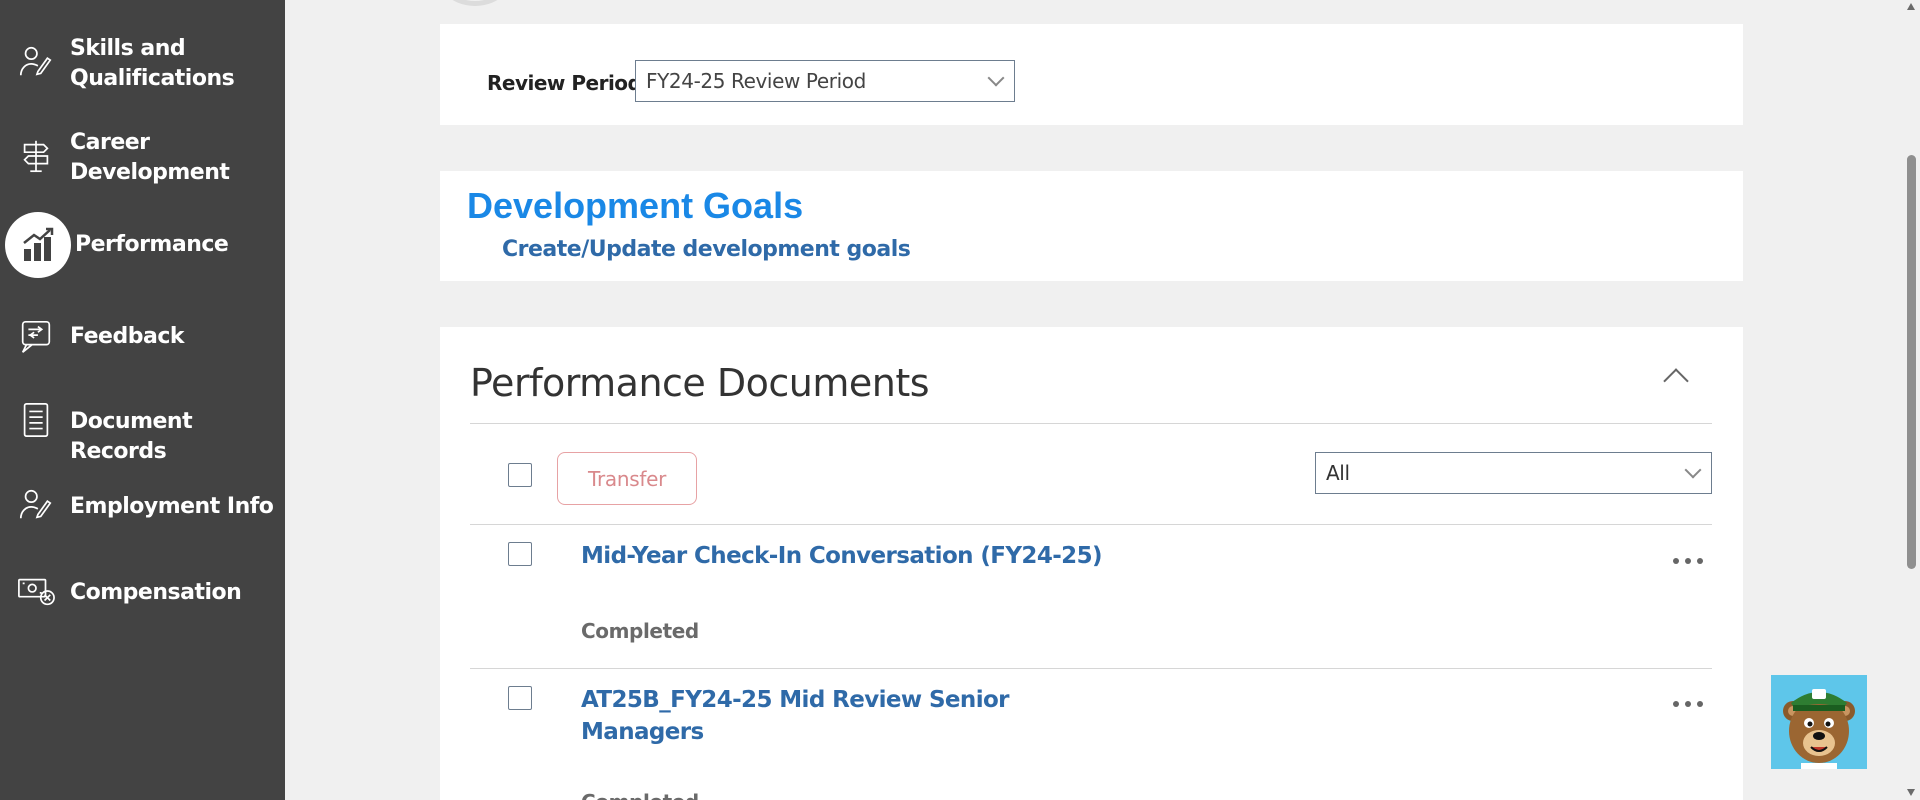  Describe the element at coordinates (36, 591) in the screenshot. I see `money-icon` at that location.